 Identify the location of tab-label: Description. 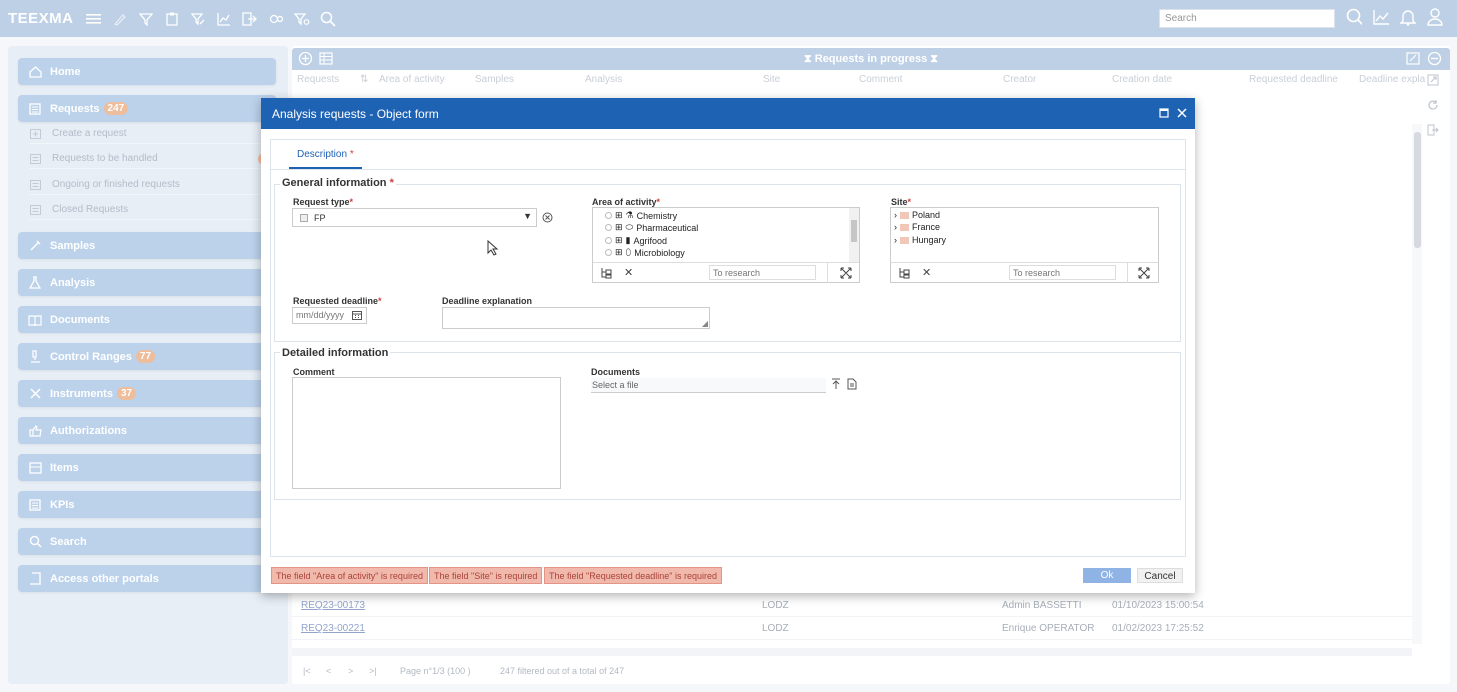
(322, 154).